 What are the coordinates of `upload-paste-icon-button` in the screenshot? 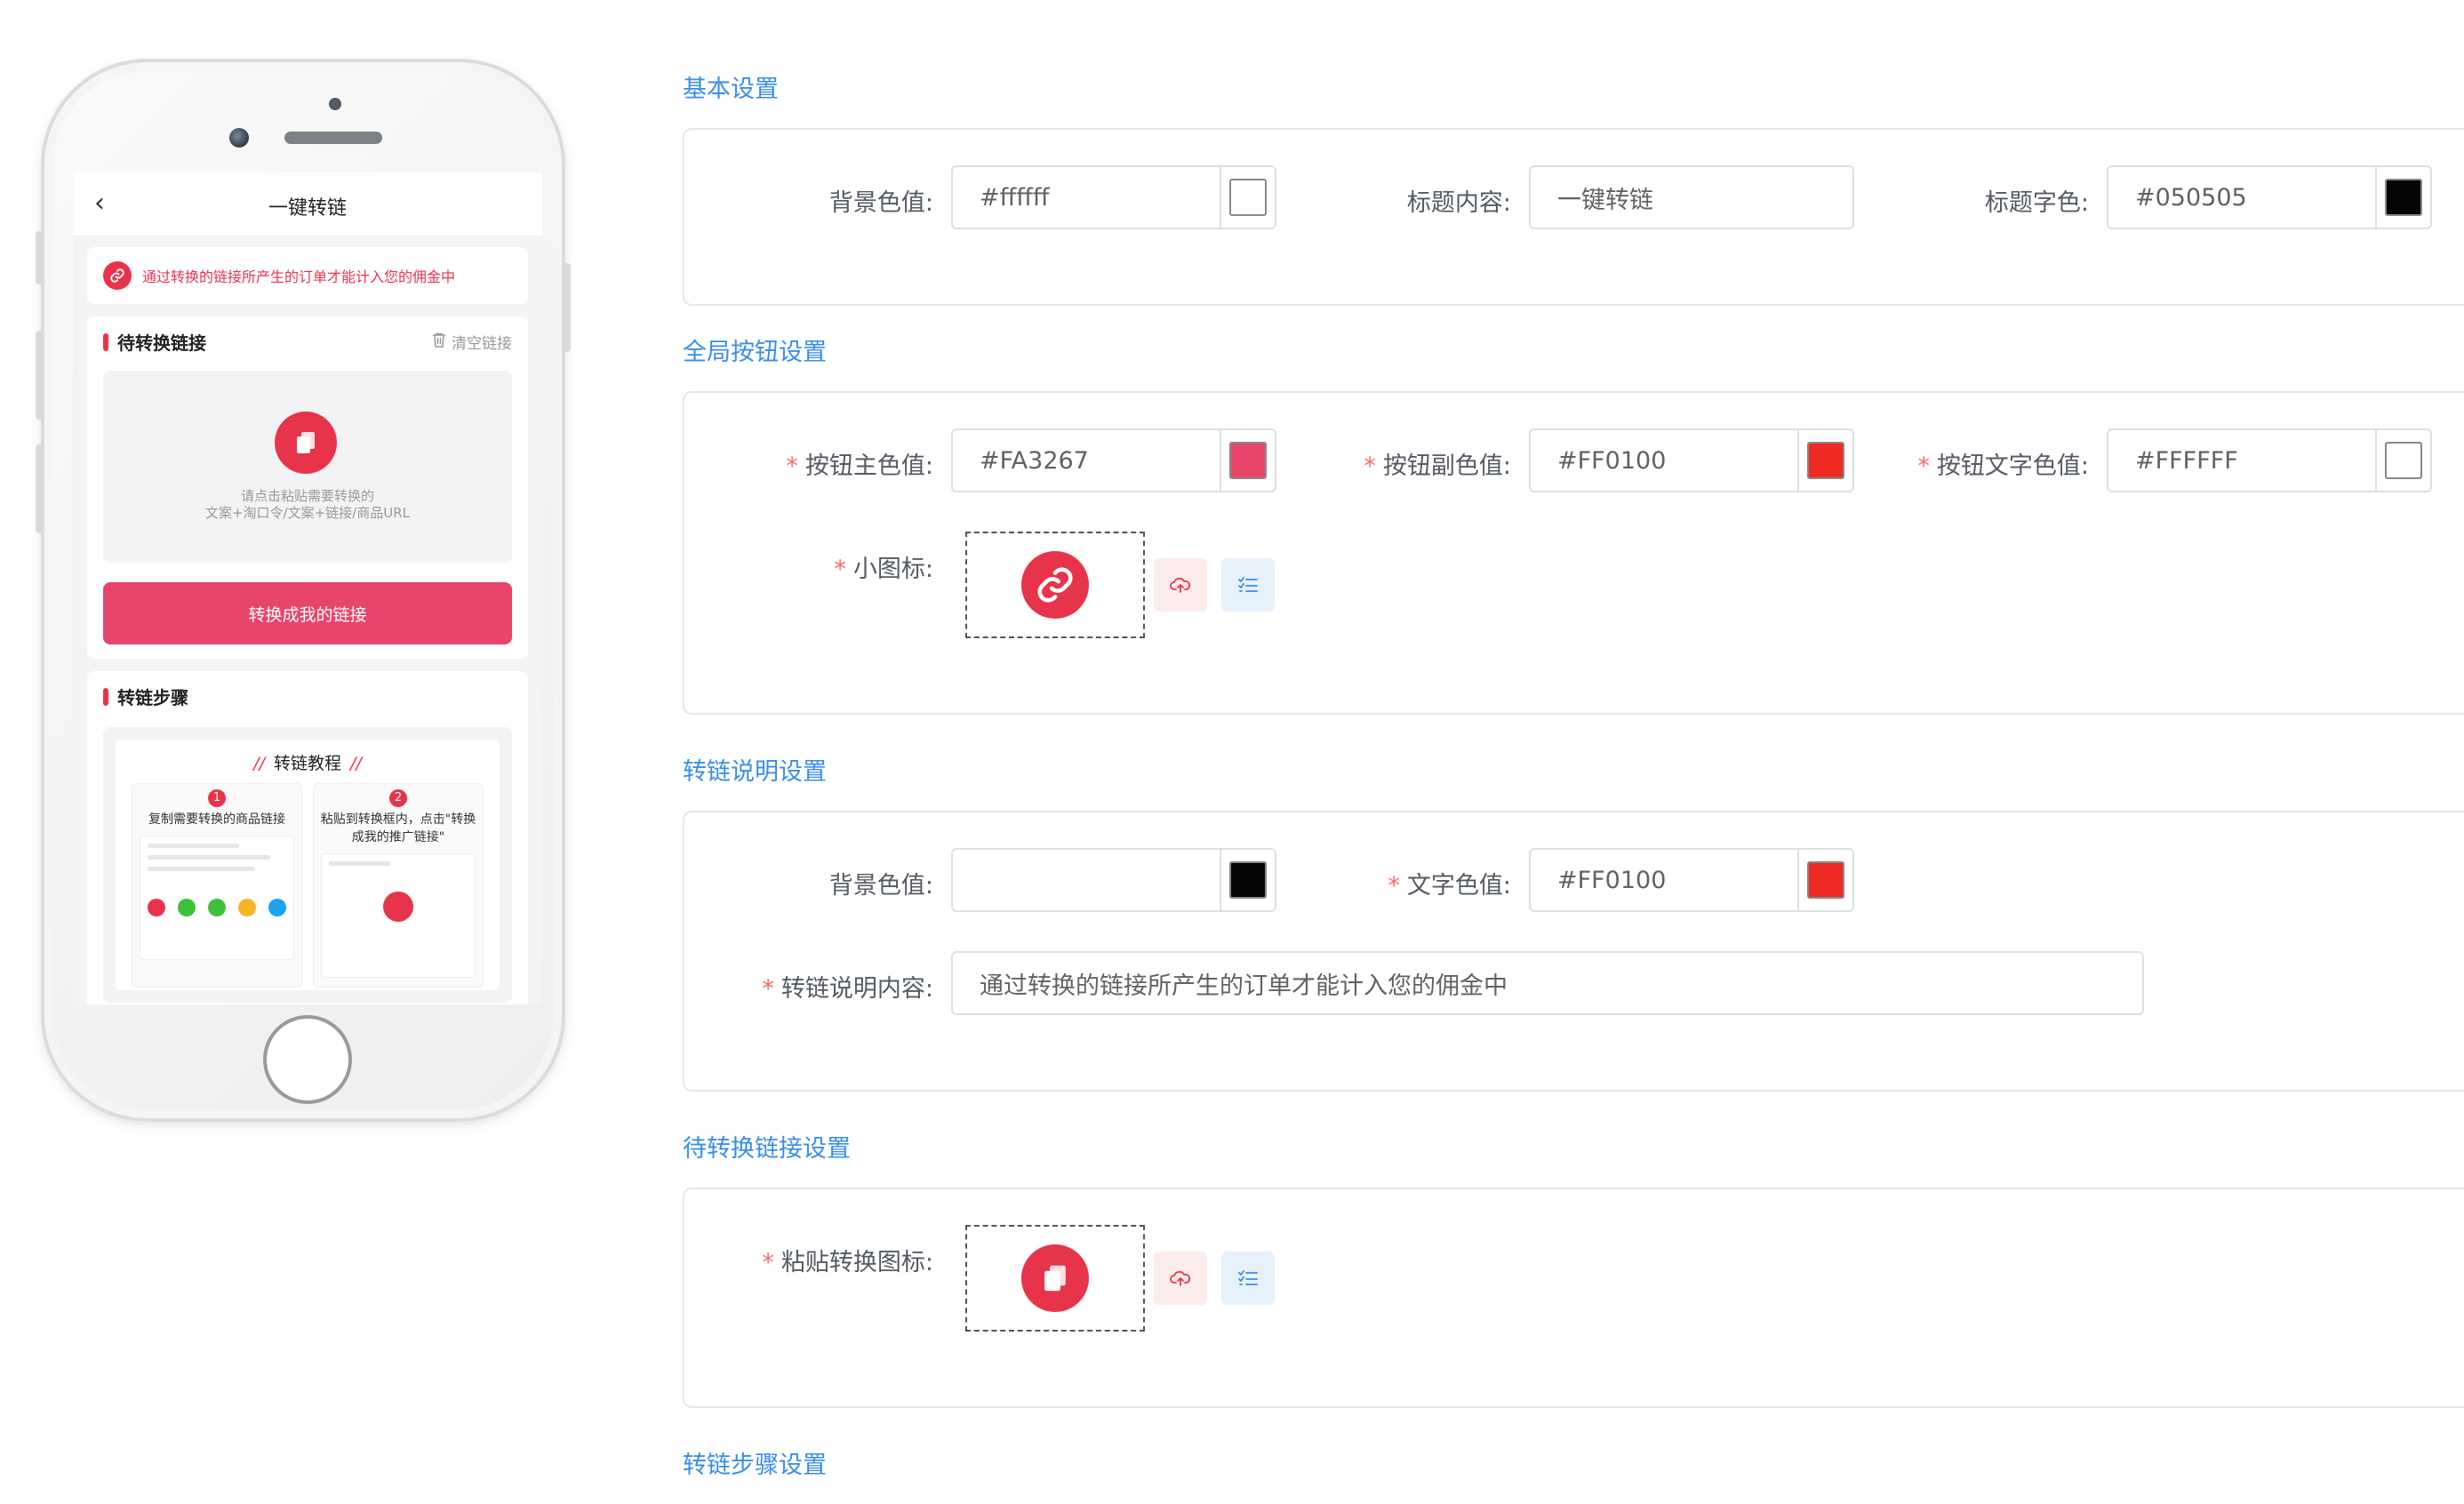 It's located at (1180, 1278).